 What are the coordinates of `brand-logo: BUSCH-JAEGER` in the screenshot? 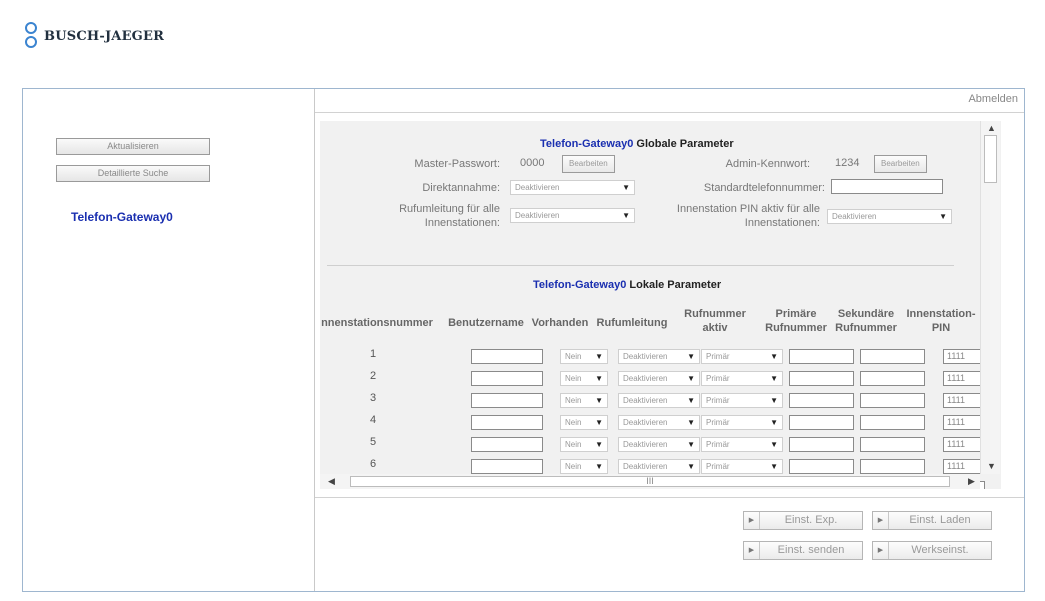 It's located at (94, 36).